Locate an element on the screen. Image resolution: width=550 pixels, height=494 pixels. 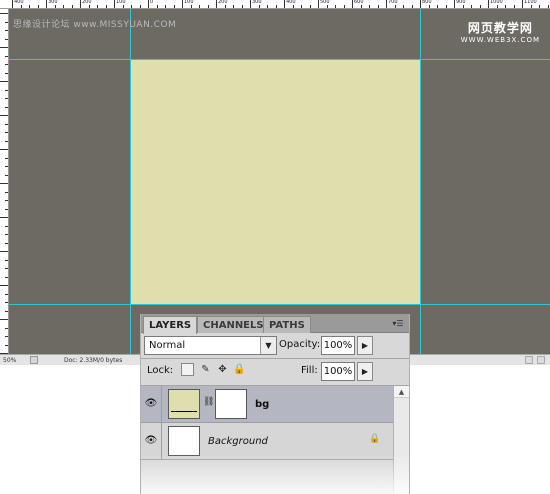
fill-label: Fill: is located at coordinates (309, 370).